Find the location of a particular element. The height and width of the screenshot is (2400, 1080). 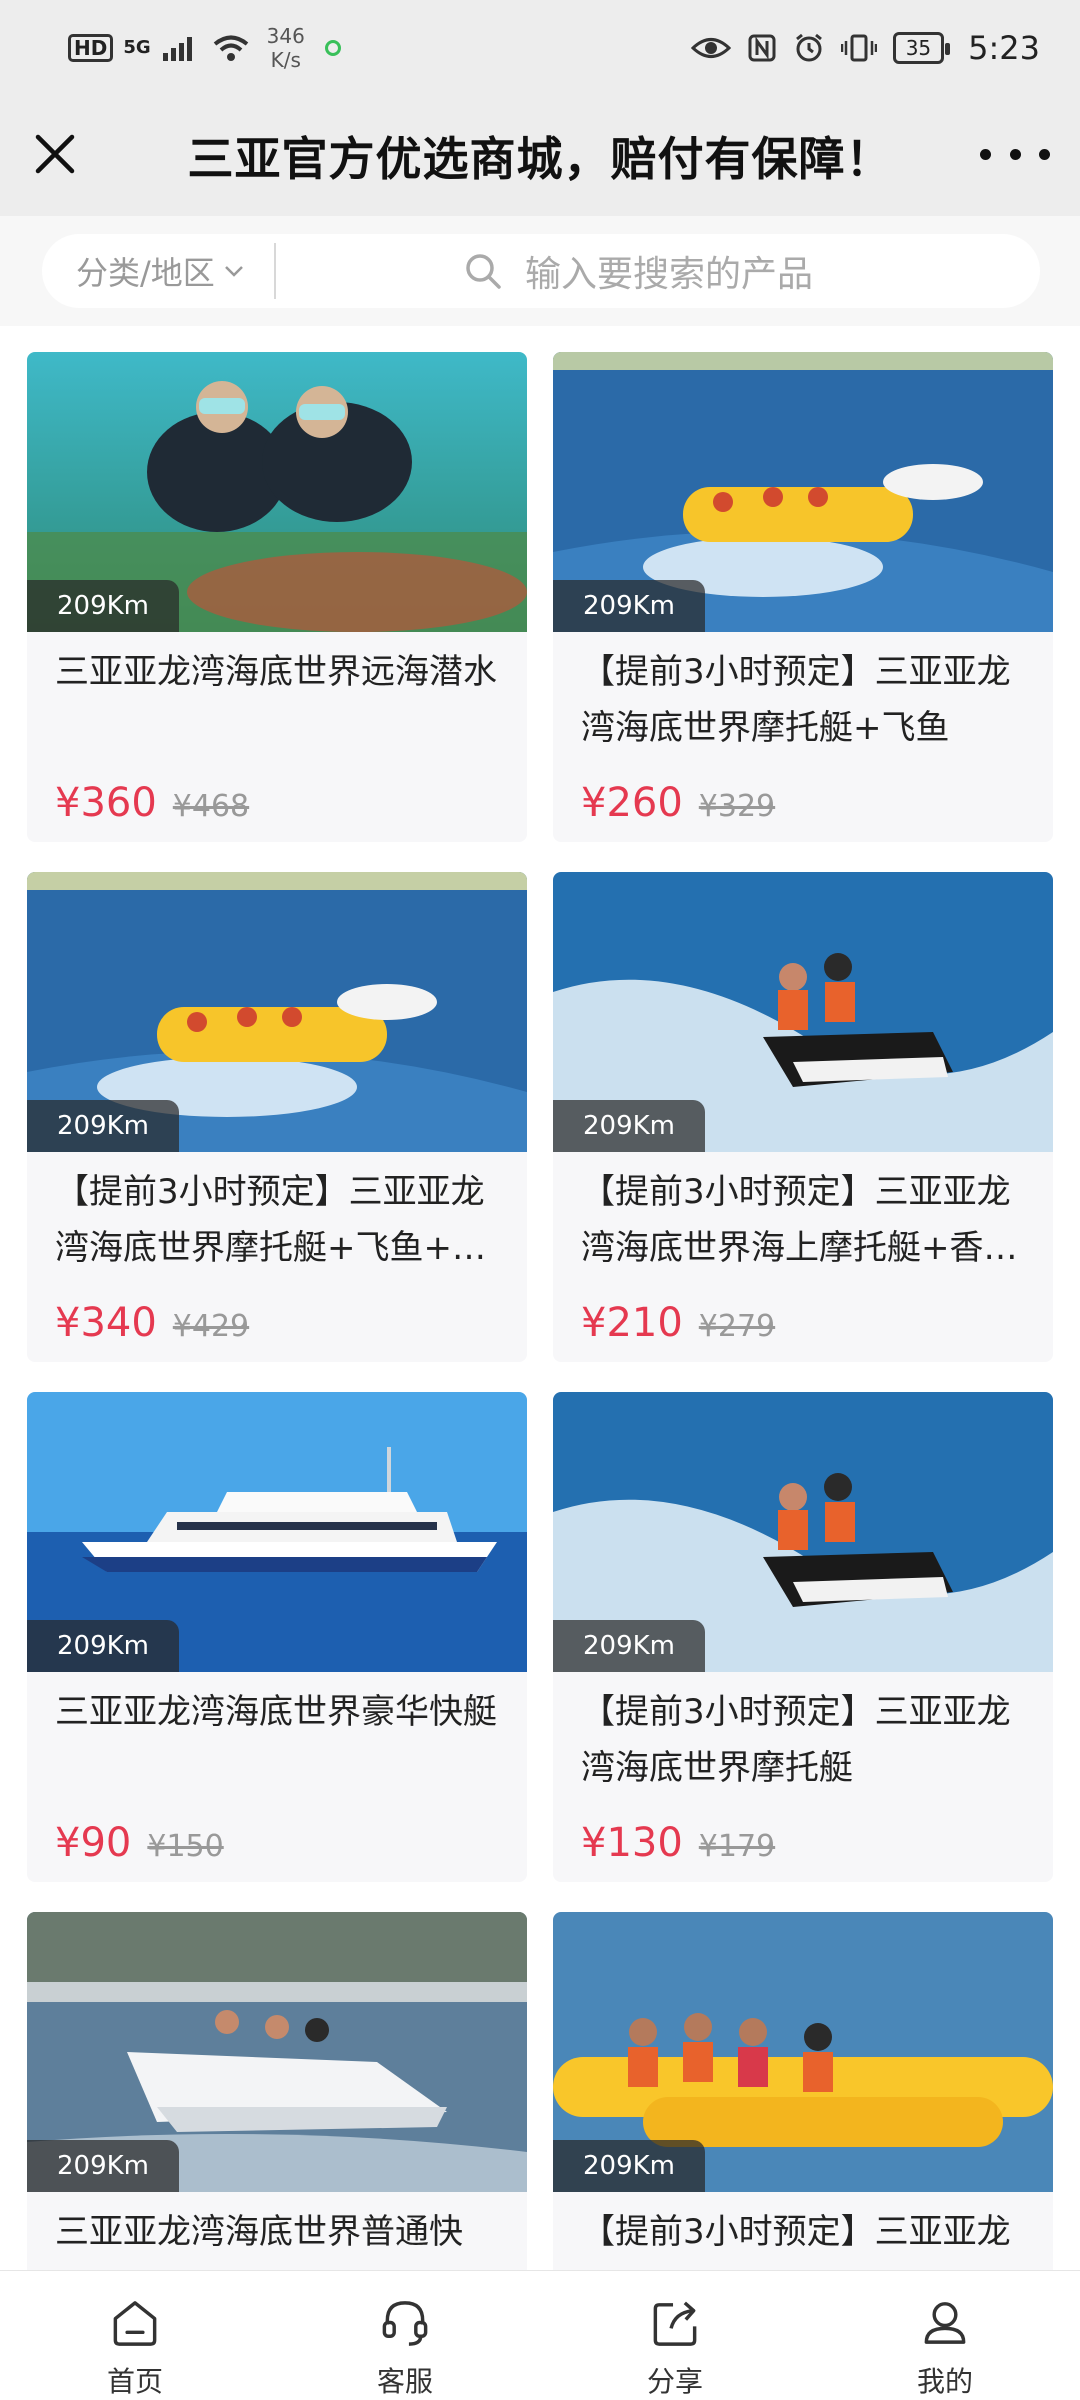

original-price: ¥329 is located at coordinates (737, 806).